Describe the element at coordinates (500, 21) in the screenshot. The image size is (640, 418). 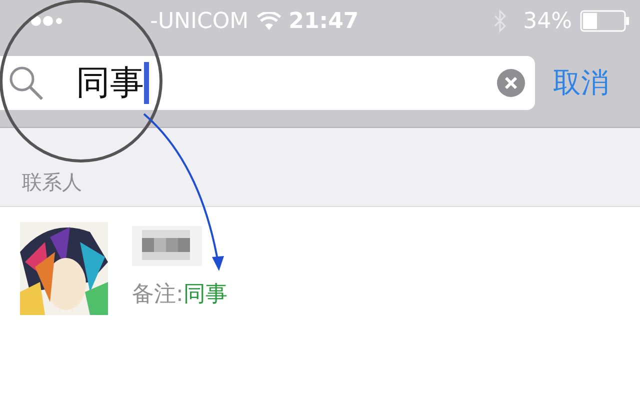
I see `bluetooth-icon` at that location.